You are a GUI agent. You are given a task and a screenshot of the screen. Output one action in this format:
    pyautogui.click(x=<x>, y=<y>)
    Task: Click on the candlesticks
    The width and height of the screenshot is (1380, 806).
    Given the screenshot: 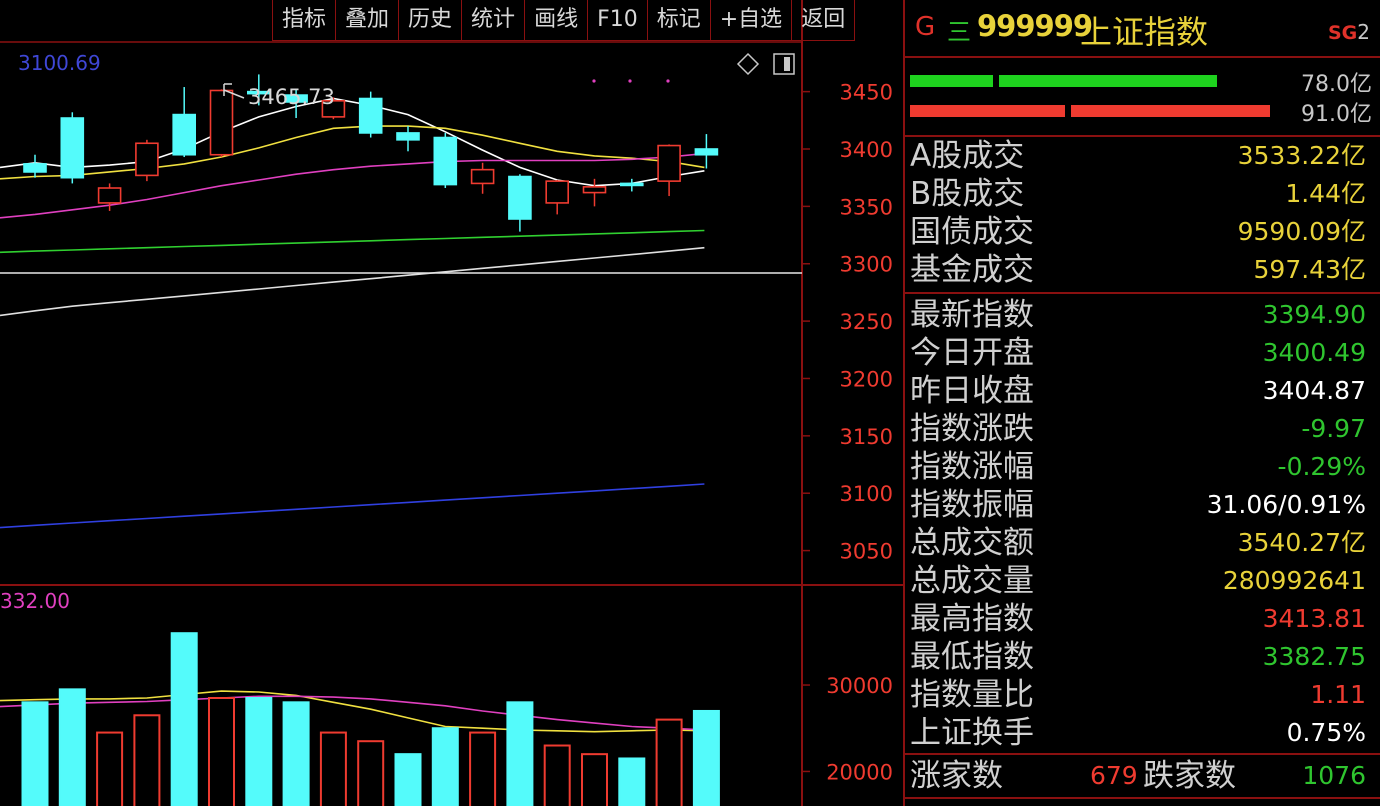 What is the action you would take?
    pyautogui.click(x=371, y=153)
    